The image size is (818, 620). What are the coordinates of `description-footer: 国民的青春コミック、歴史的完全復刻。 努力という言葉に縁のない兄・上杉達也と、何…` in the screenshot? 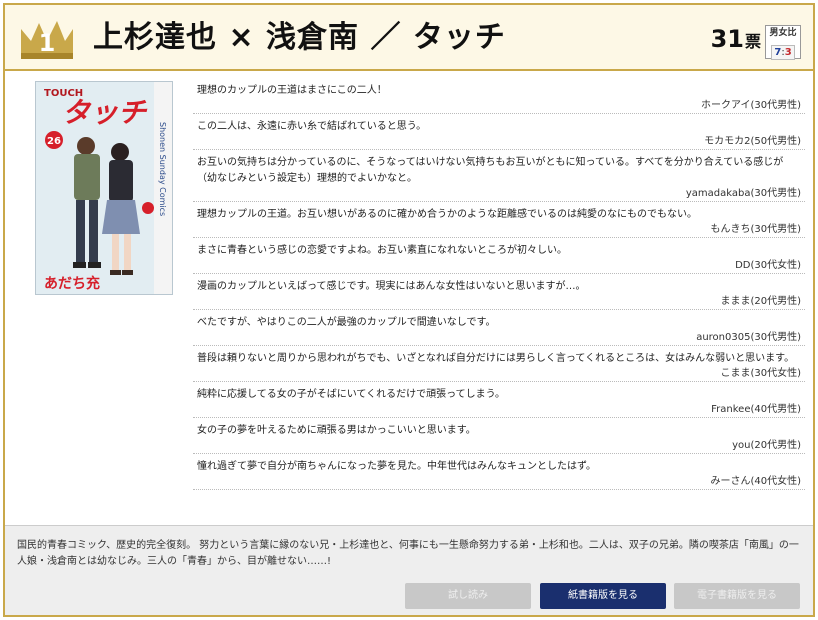 It's located at (409, 570).